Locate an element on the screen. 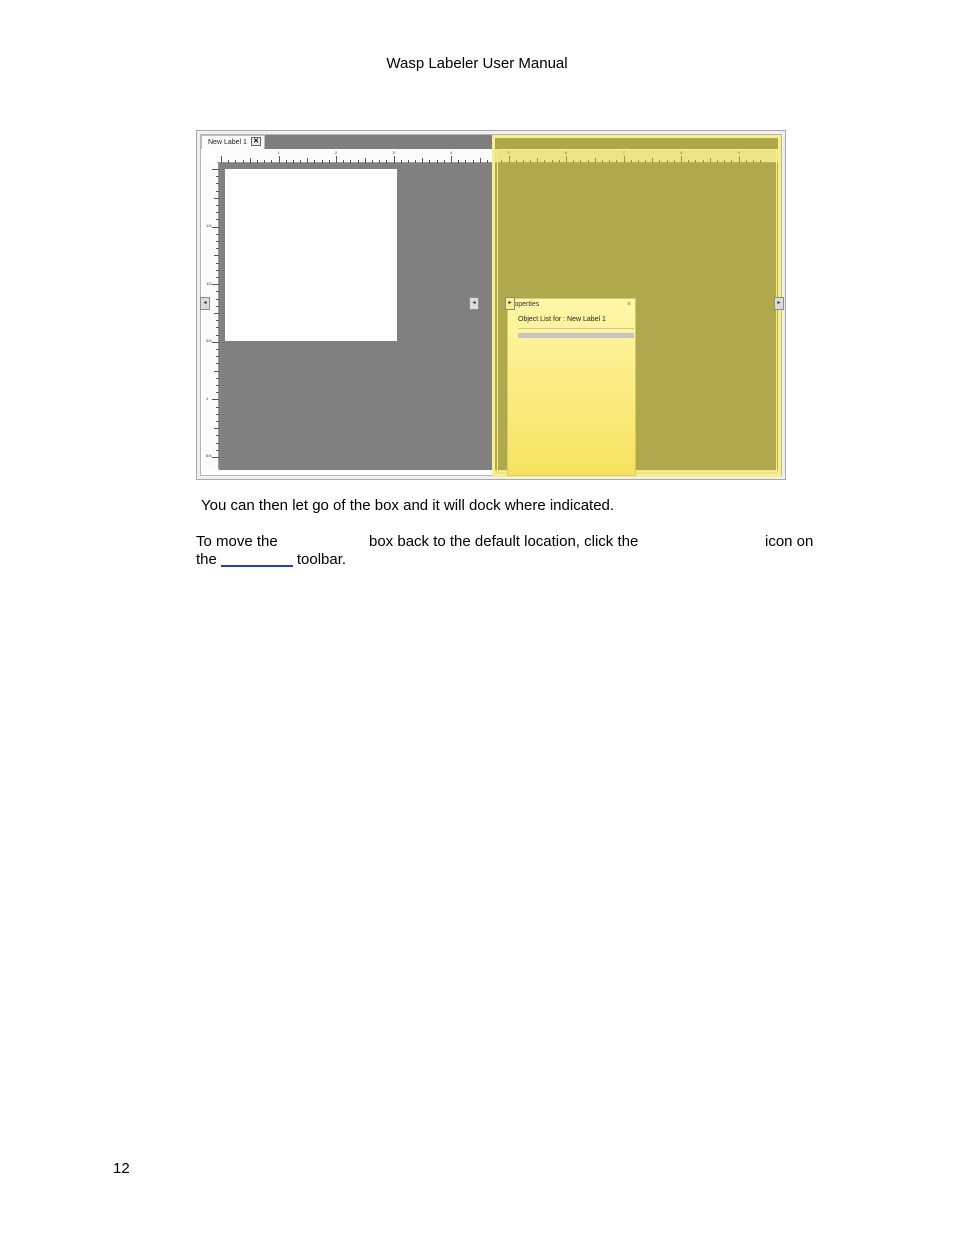 The image size is (954, 1235). paragraph-move-line2: the toolbar. is located at coordinates (271, 560).